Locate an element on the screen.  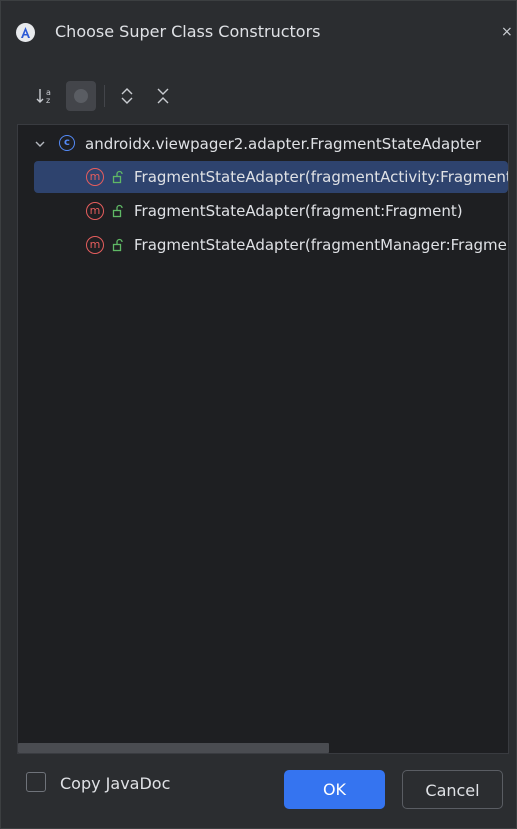
svg-text: z is located at coordinates (48, 100).